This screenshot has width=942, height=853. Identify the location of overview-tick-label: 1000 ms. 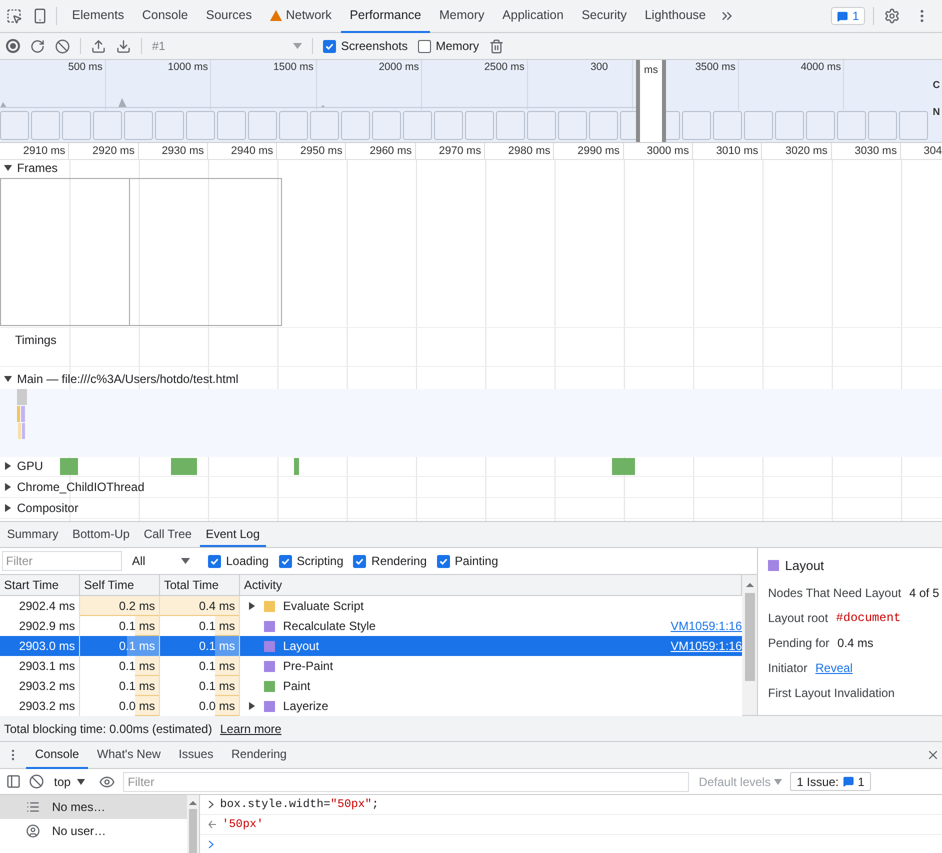
(188, 67).